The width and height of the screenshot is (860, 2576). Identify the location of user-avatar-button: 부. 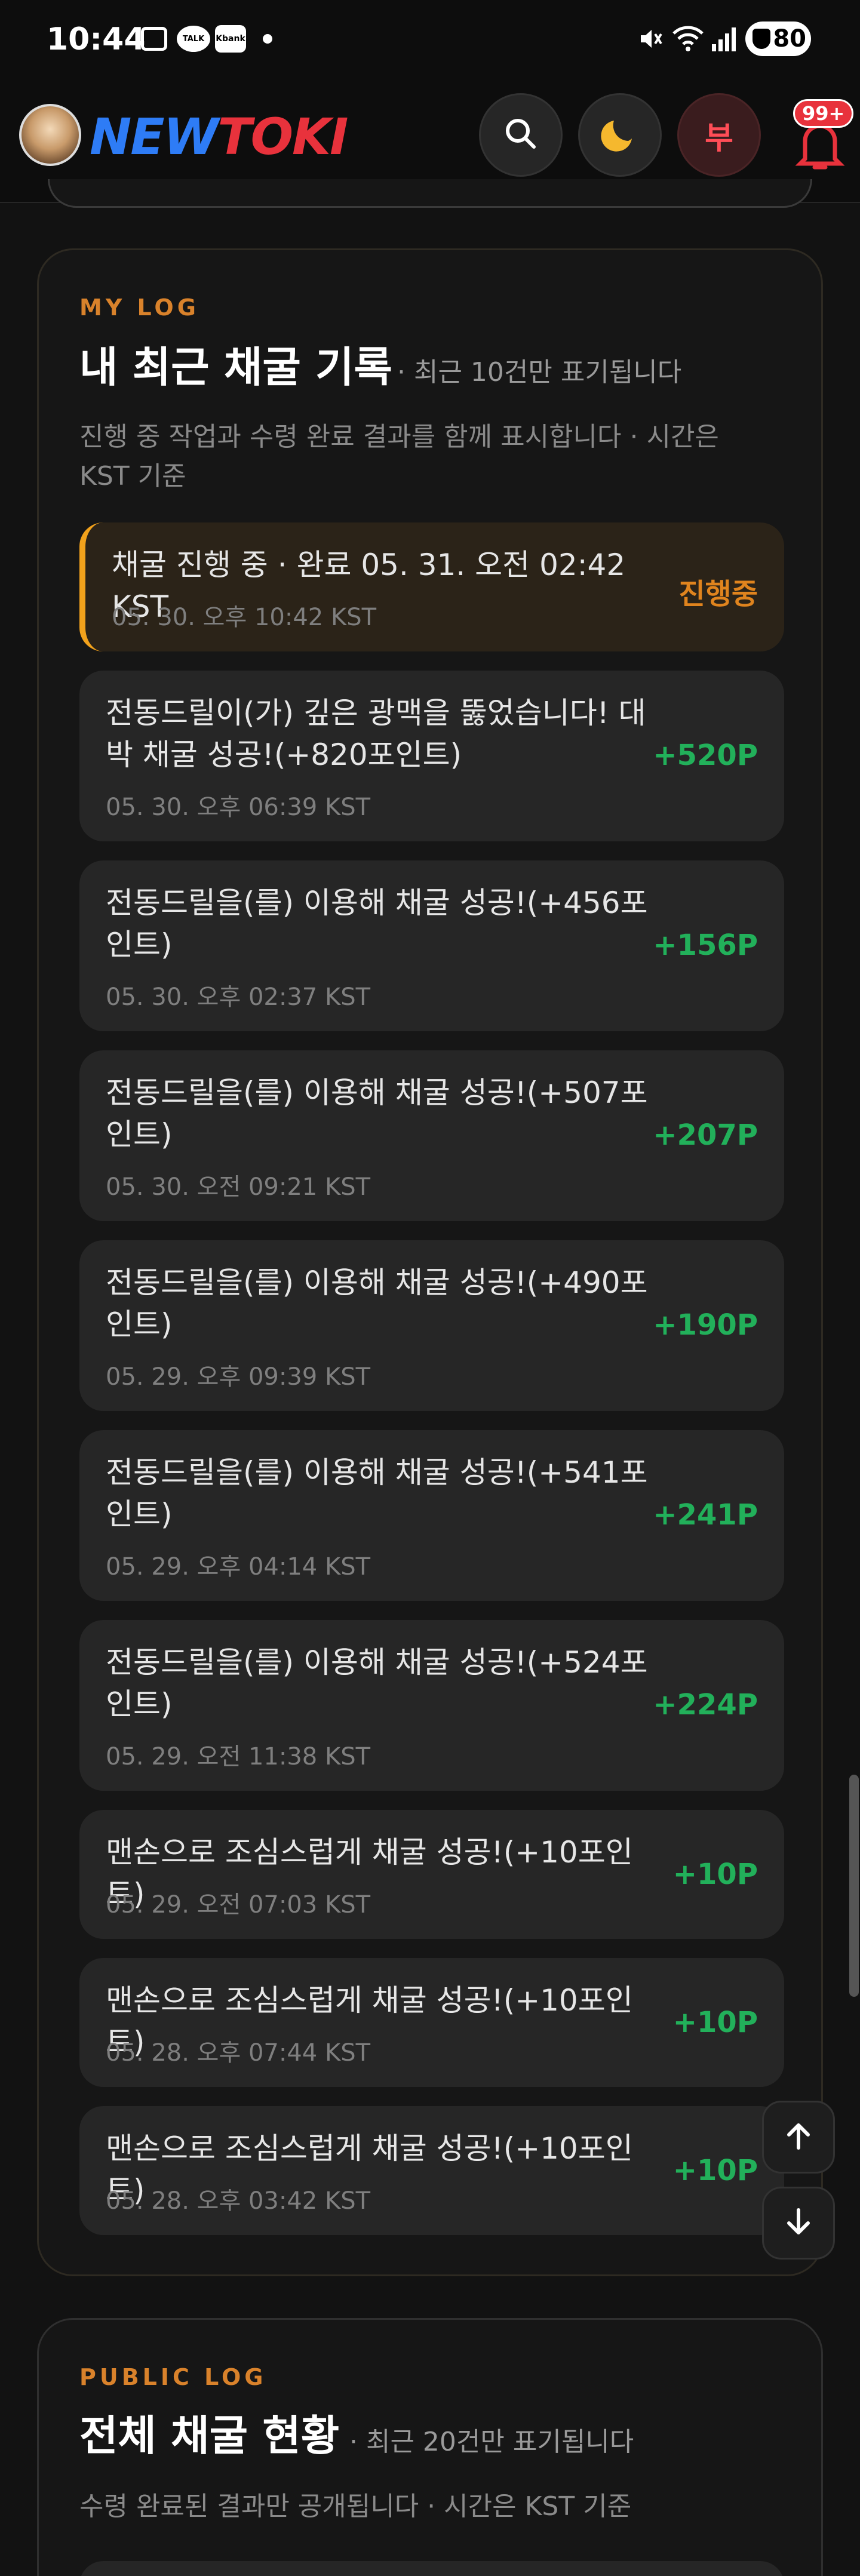
(719, 135).